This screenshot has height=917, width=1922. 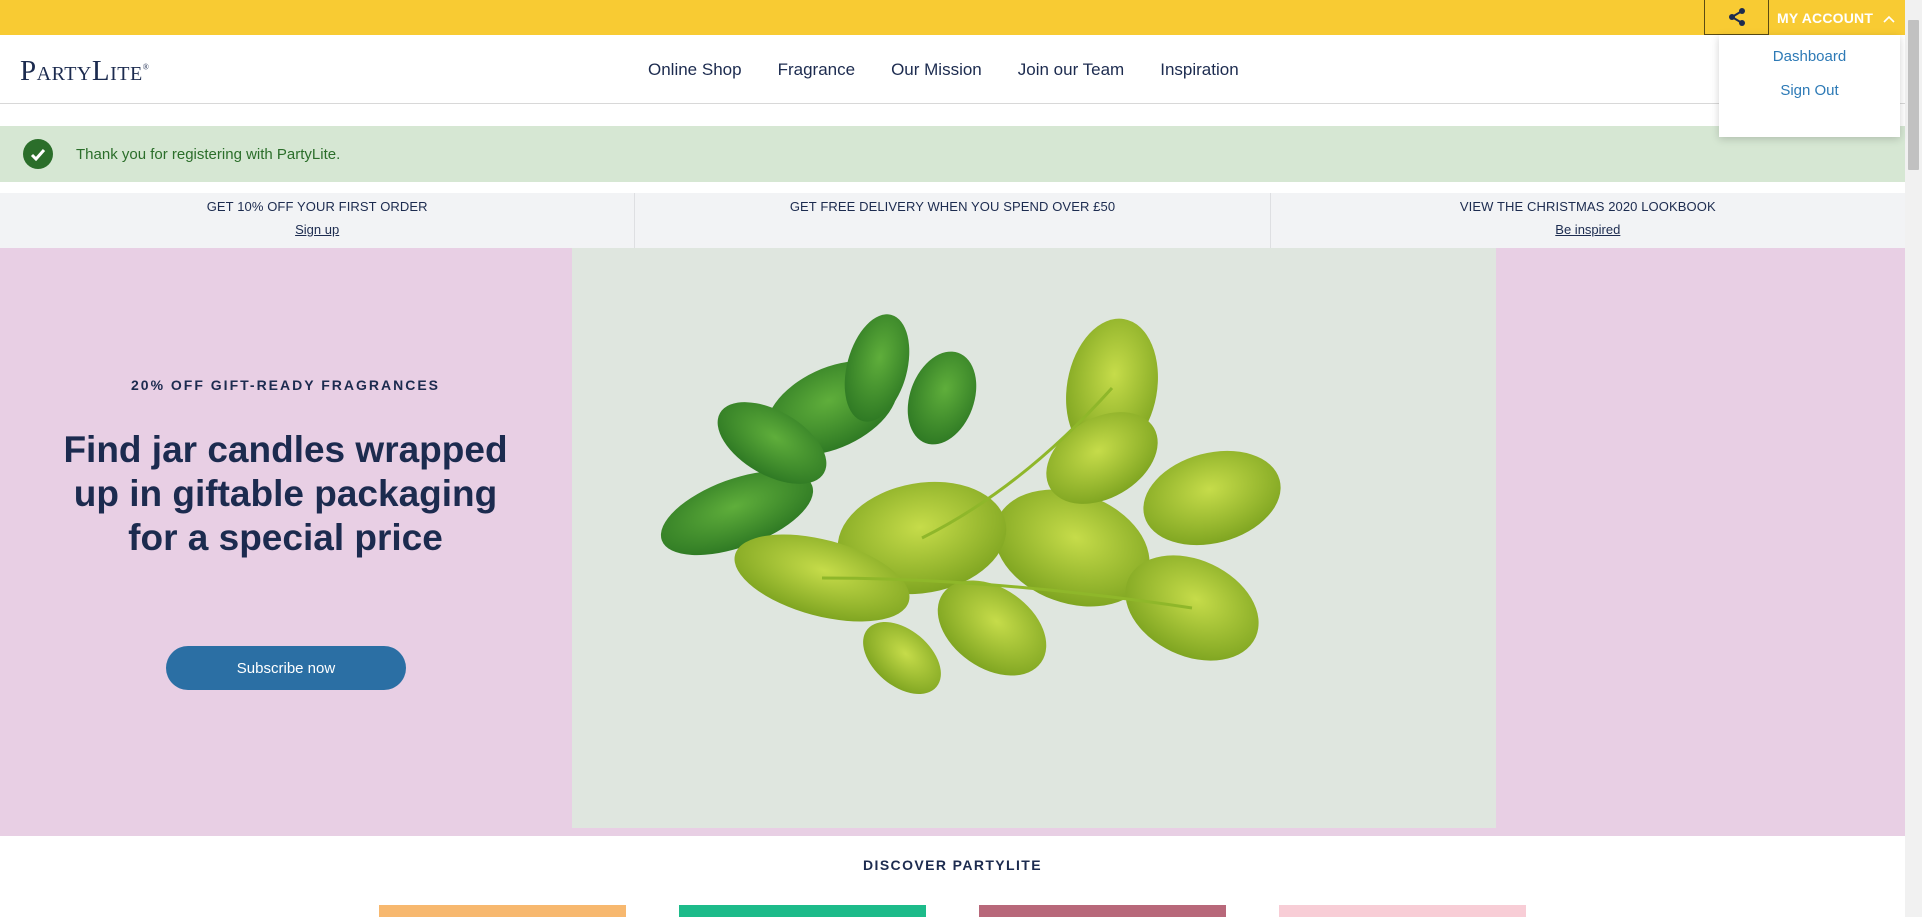 What do you see at coordinates (1587, 206) in the screenshot?
I see `promo-title: VIEW THE CHRISTMAS 2020 LOOKBOOK` at bounding box center [1587, 206].